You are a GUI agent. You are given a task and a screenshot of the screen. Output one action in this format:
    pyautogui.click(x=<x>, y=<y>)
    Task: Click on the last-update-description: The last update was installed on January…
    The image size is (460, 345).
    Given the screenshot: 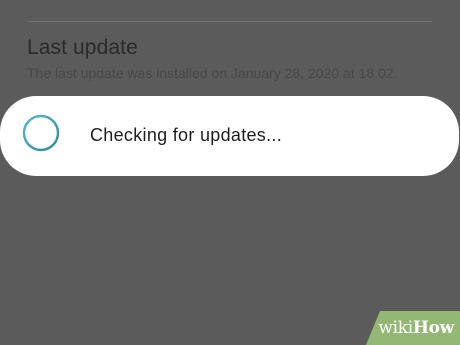 What is the action you would take?
    pyautogui.click(x=212, y=73)
    